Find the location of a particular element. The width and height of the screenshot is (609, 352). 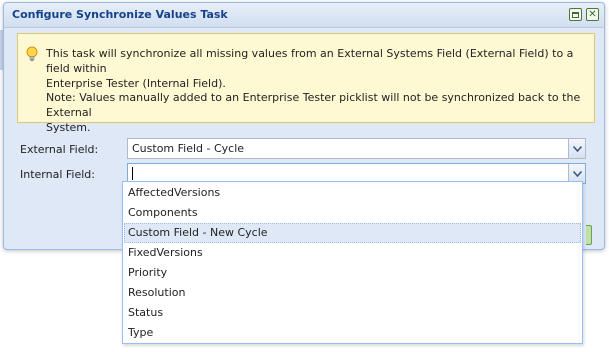

close-icon: ✕ is located at coordinates (592, 14).